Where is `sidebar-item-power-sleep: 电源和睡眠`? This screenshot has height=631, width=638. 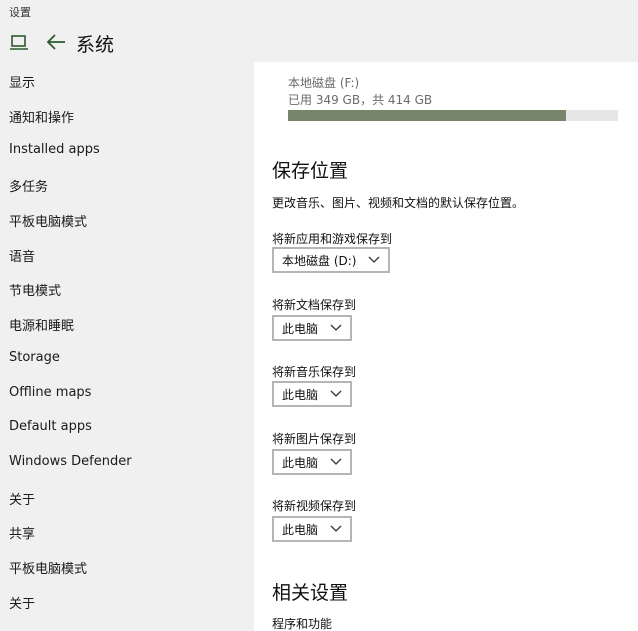 sidebar-item-power-sleep: 电源和睡眠 is located at coordinates (41, 326).